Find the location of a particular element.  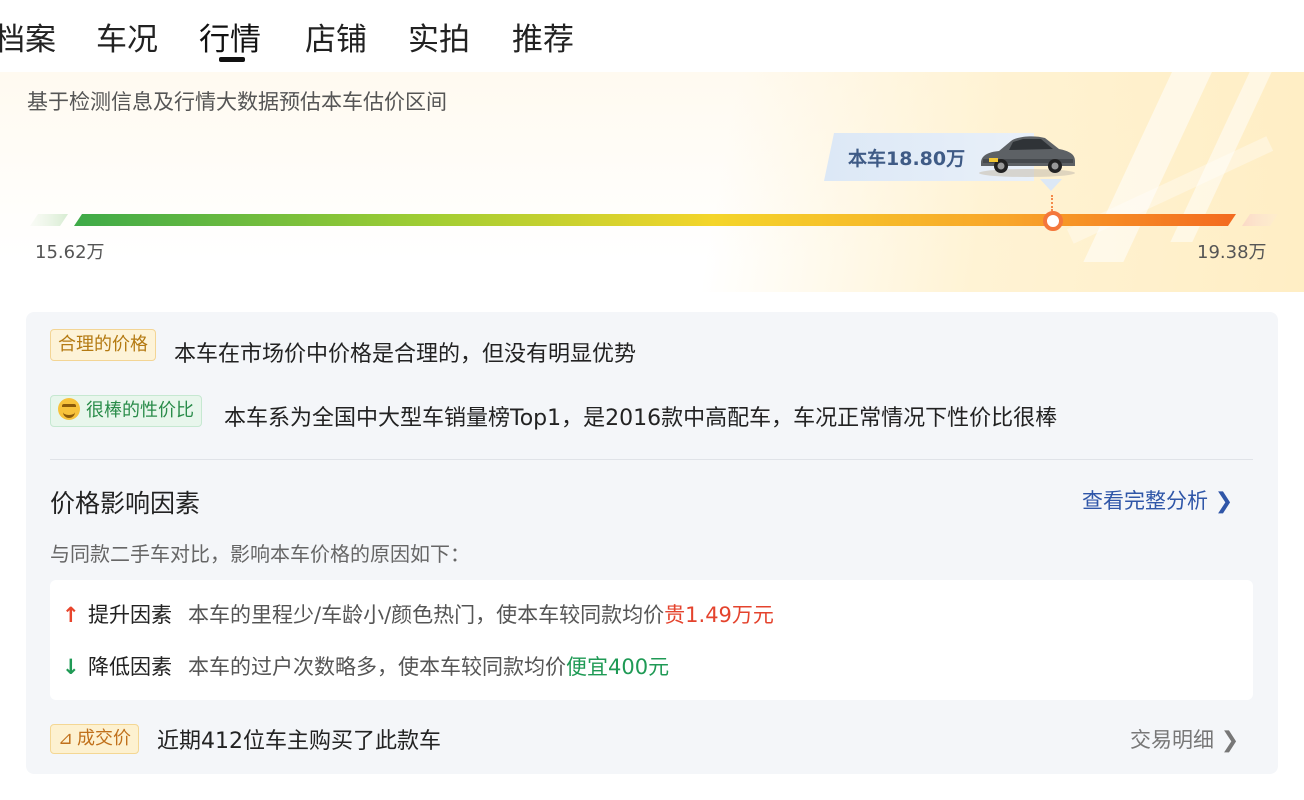

factors-title: 价格影响因素 is located at coordinates (125, 503).